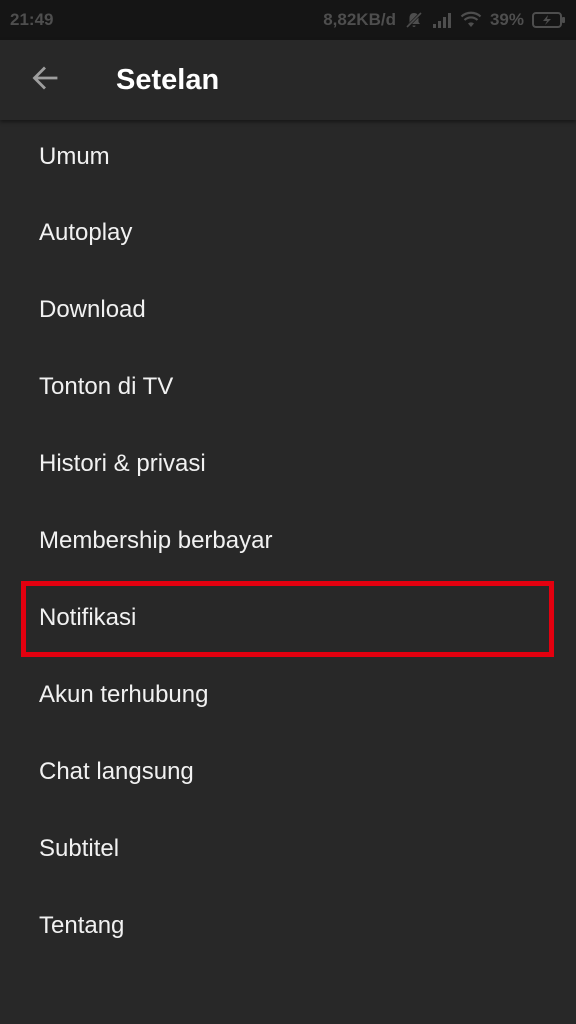 This screenshot has height=1024, width=576. What do you see at coordinates (549, 20) in the screenshot?
I see `battery-charging-icon` at bounding box center [549, 20].